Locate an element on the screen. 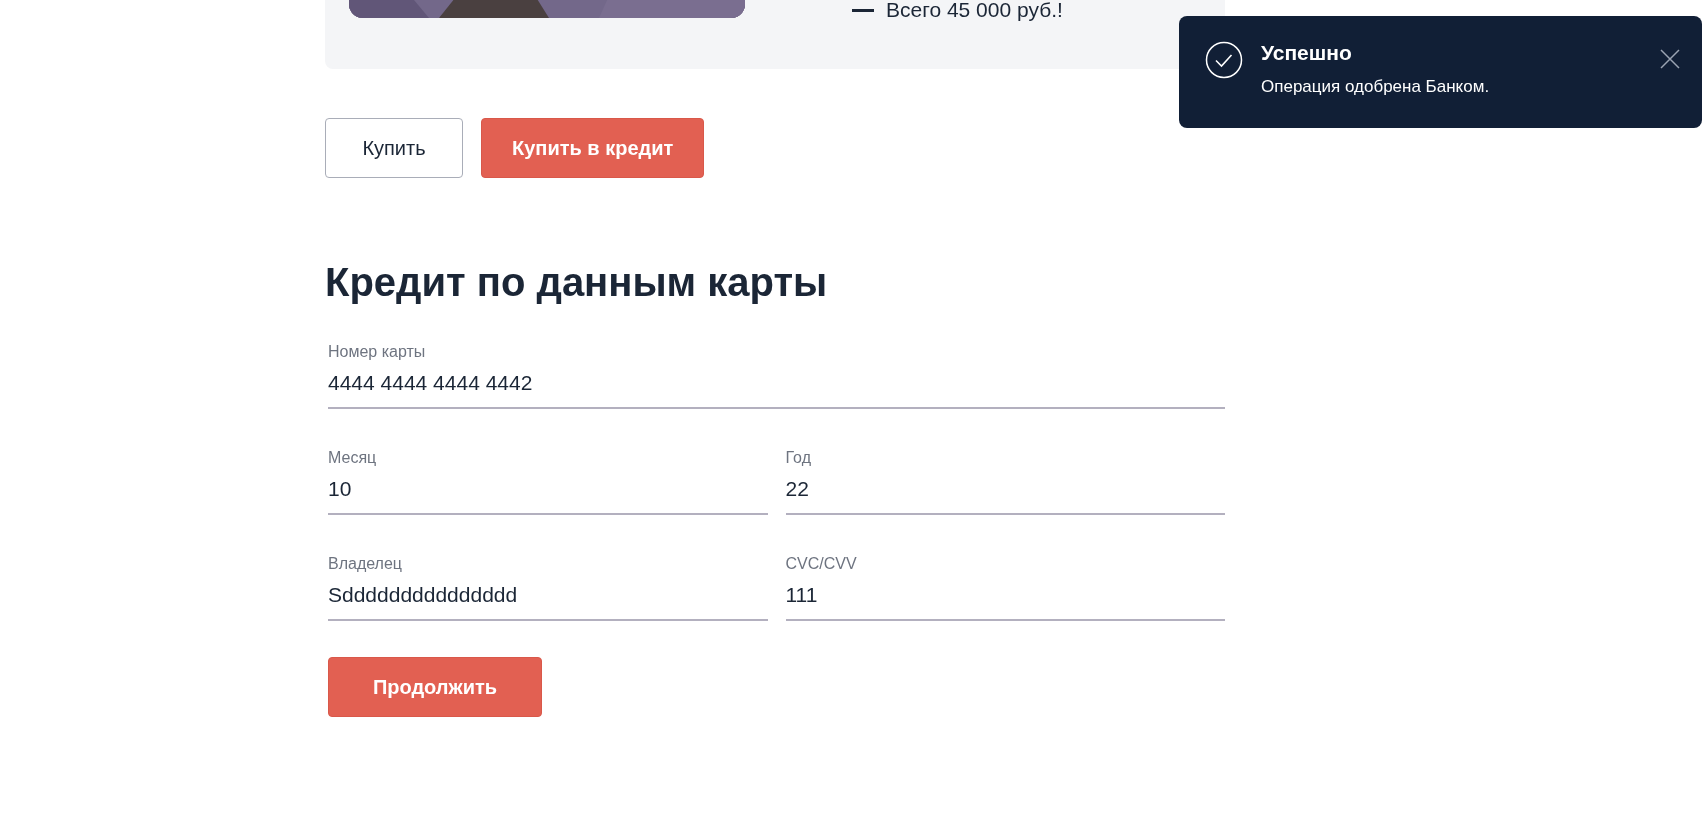 The height and width of the screenshot is (823, 1708). field-label: Месяц is located at coordinates (353, 458).